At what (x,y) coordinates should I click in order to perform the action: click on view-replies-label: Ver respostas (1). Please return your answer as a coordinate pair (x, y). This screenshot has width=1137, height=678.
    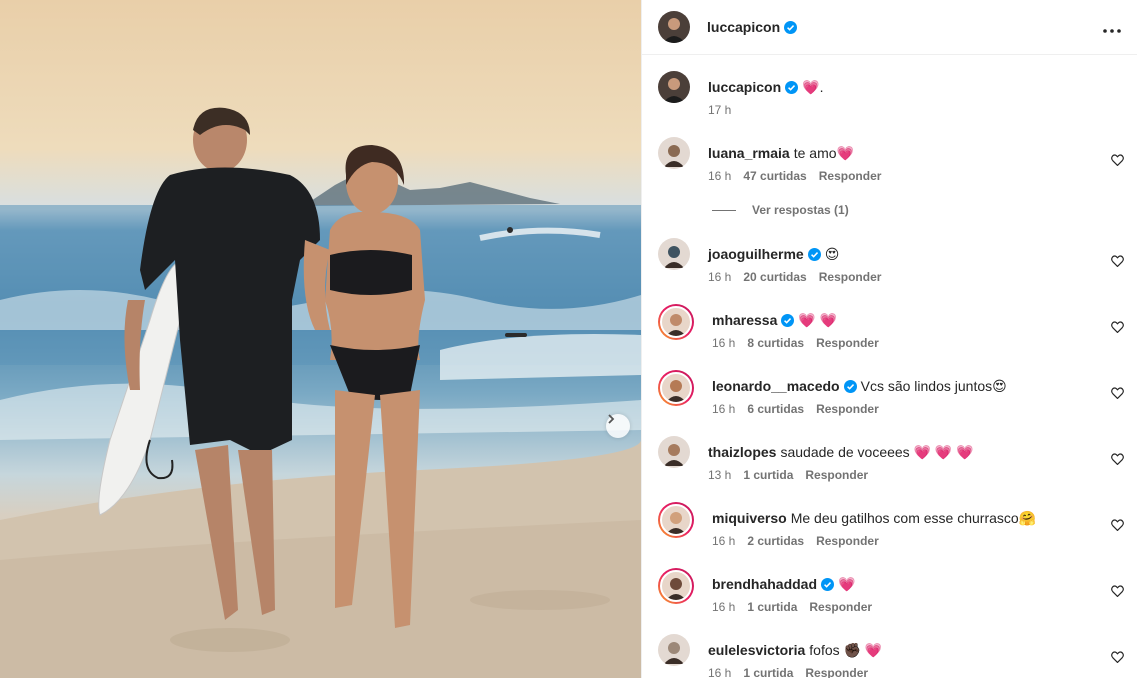
    Looking at the image, I should click on (800, 210).